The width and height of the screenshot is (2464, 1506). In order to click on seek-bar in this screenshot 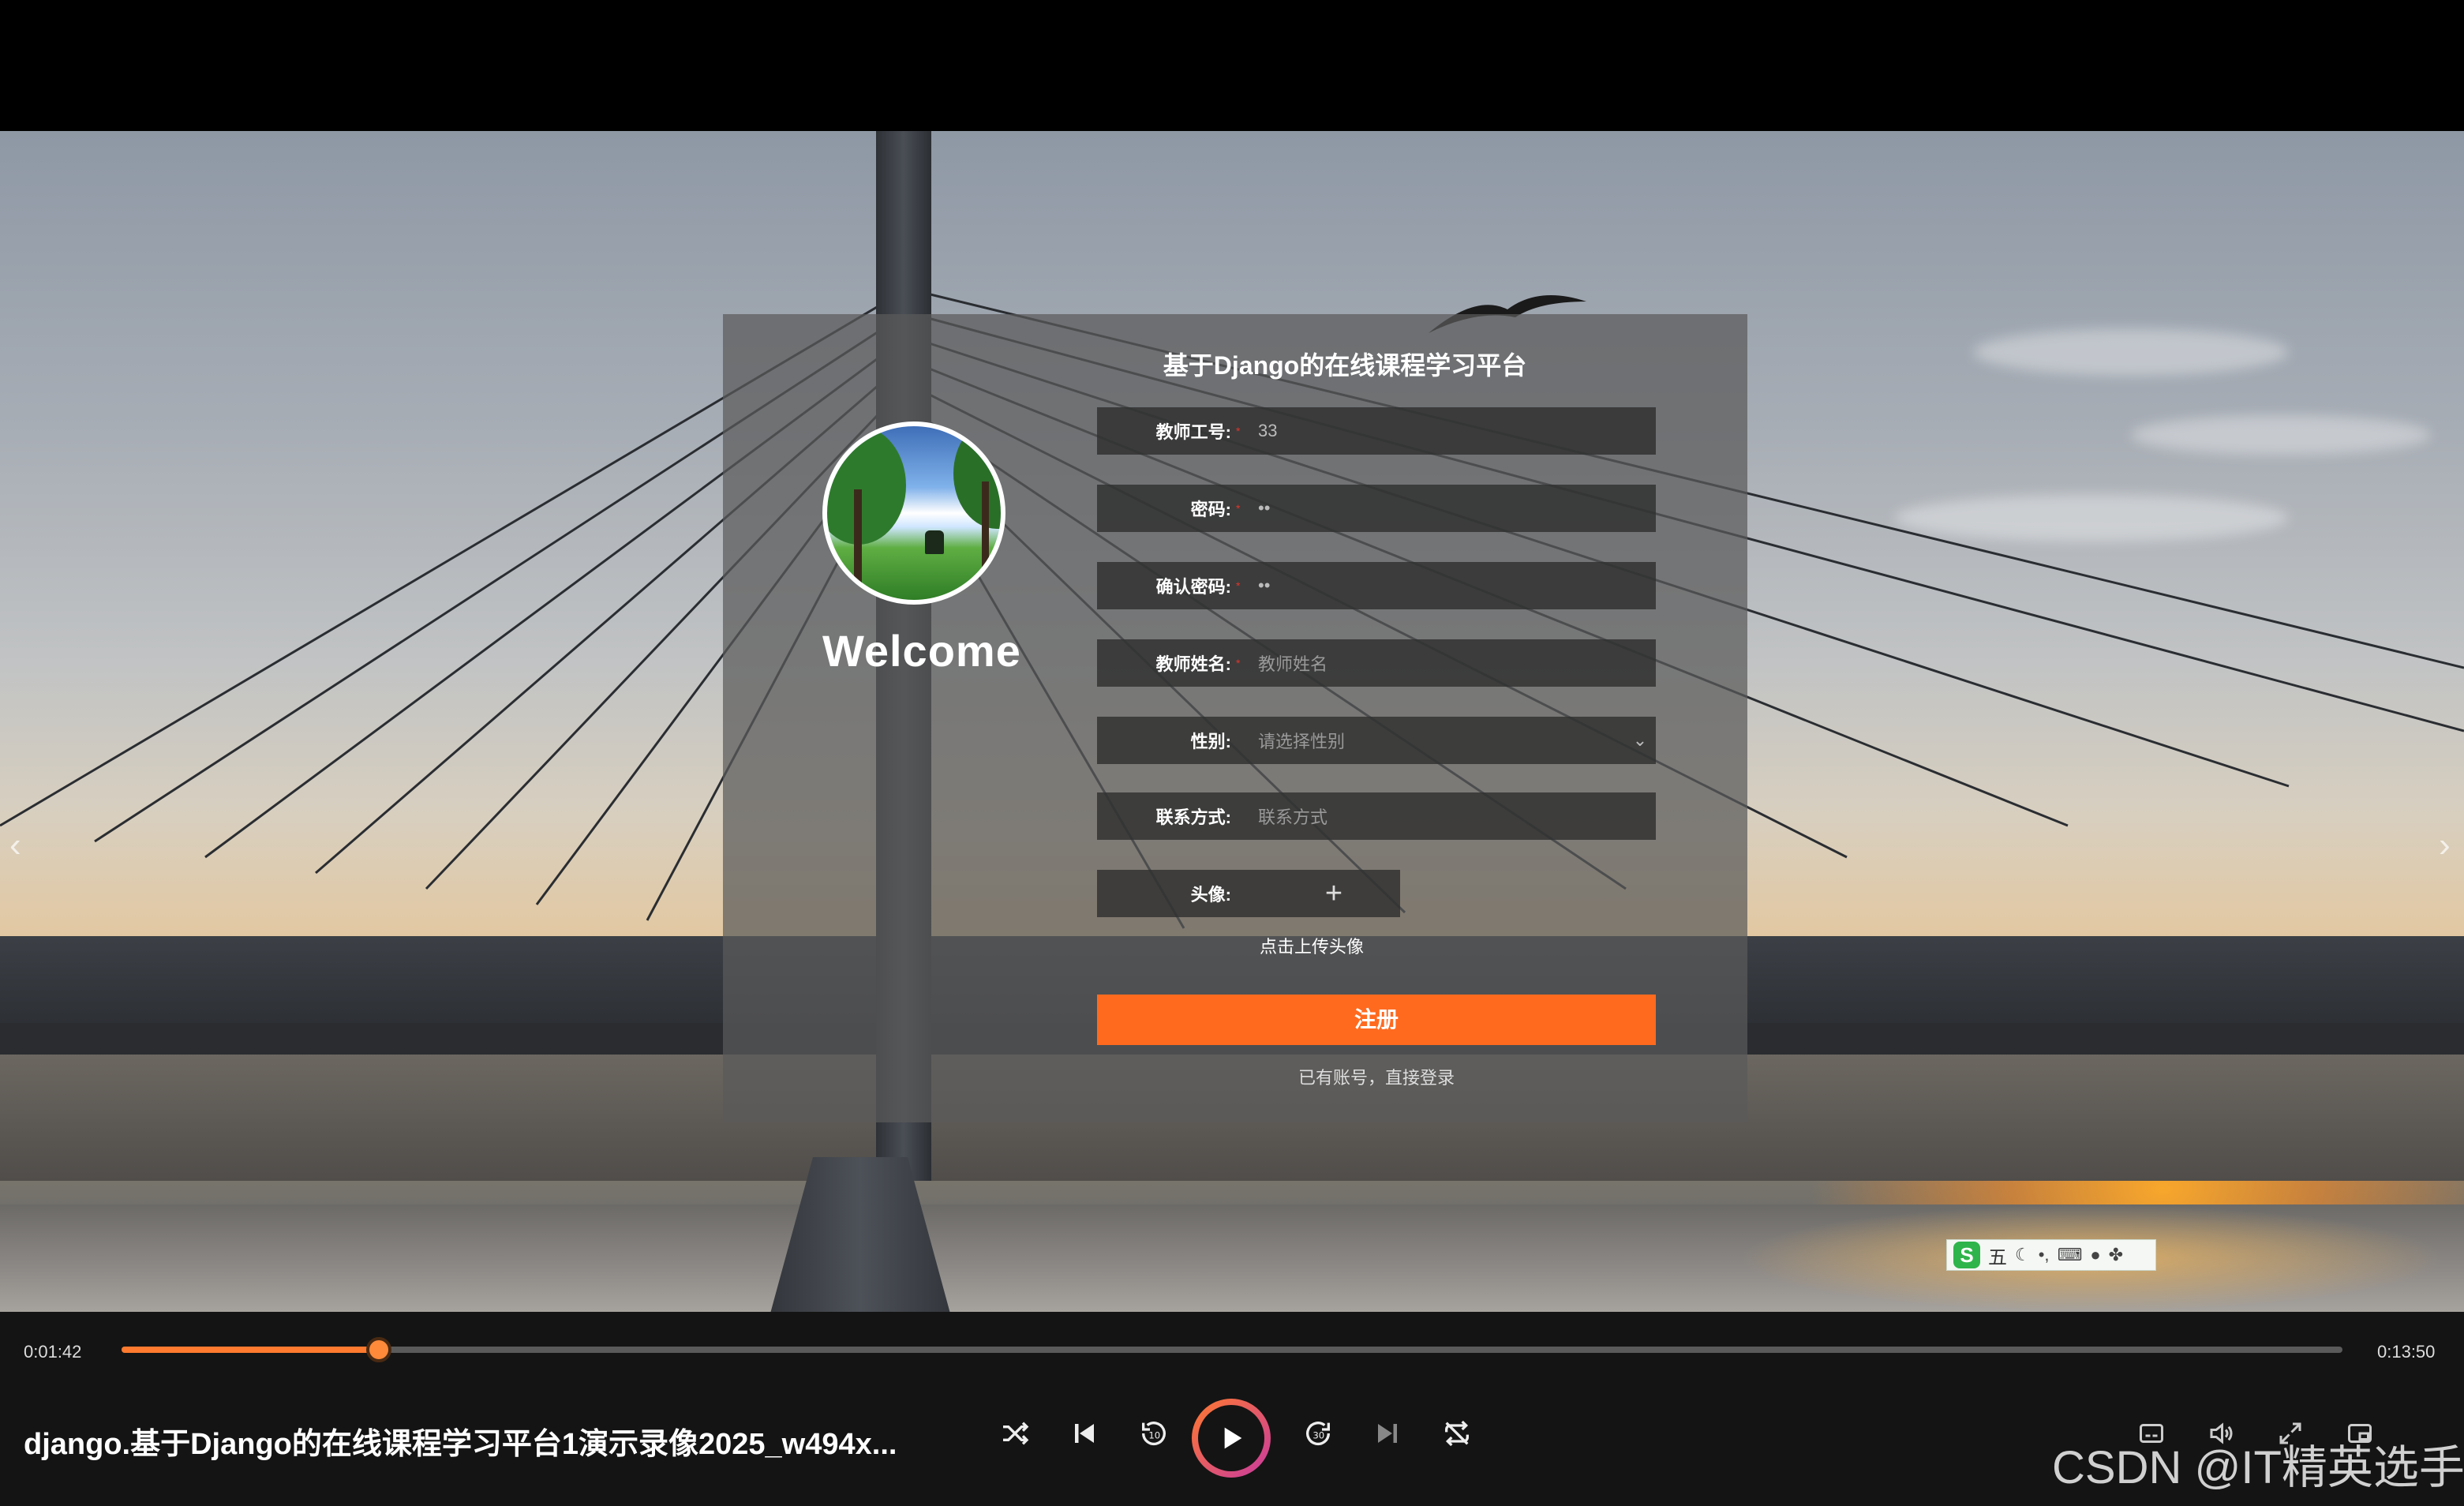, I will do `click(1232, 1350)`.